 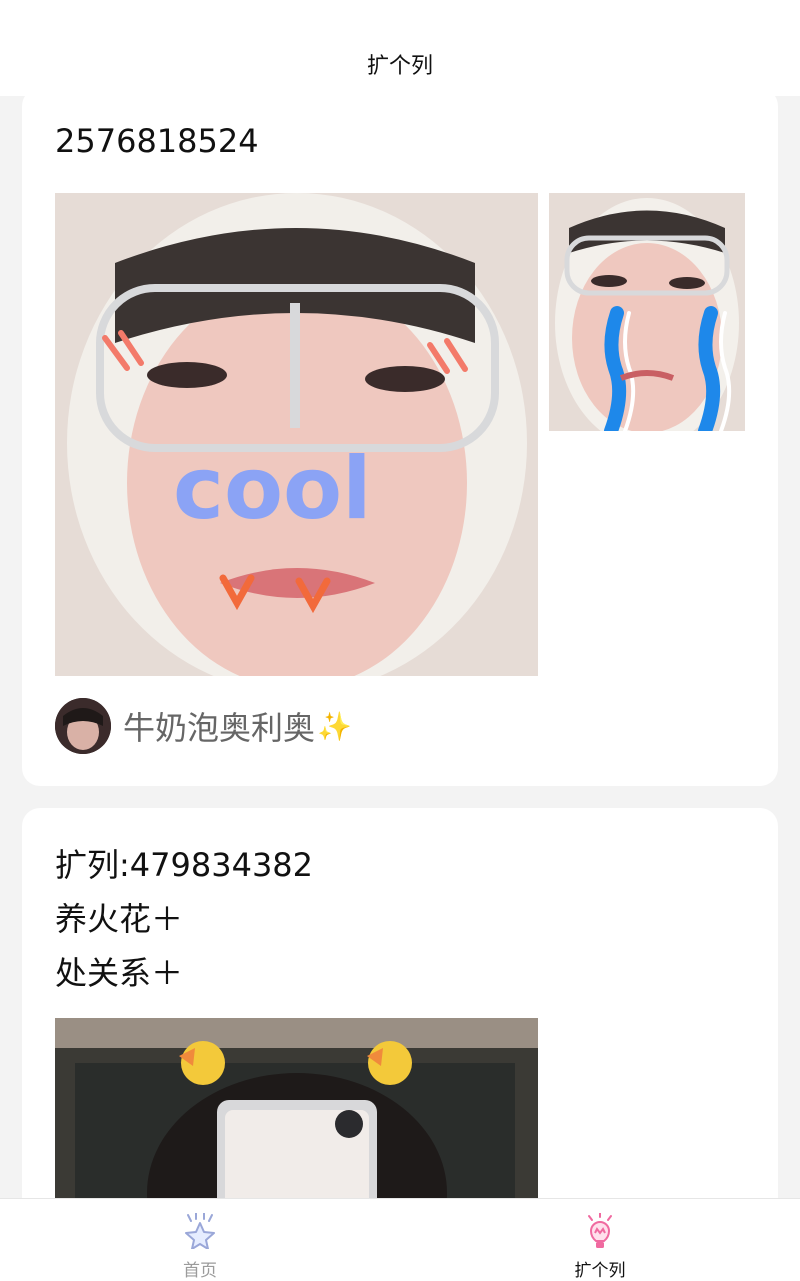 What do you see at coordinates (83, 726) in the screenshot?
I see `avatar` at bounding box center [83, 726].